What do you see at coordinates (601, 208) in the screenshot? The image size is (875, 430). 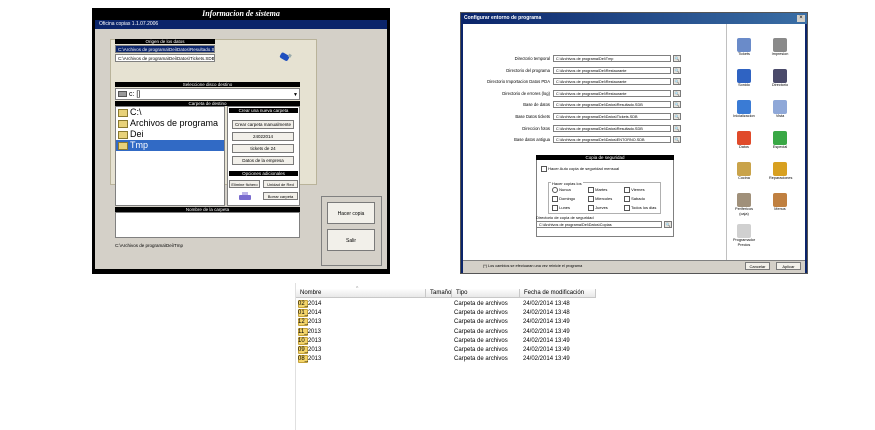 I see `day-label: Jueves` at bounding box center [601, 208].